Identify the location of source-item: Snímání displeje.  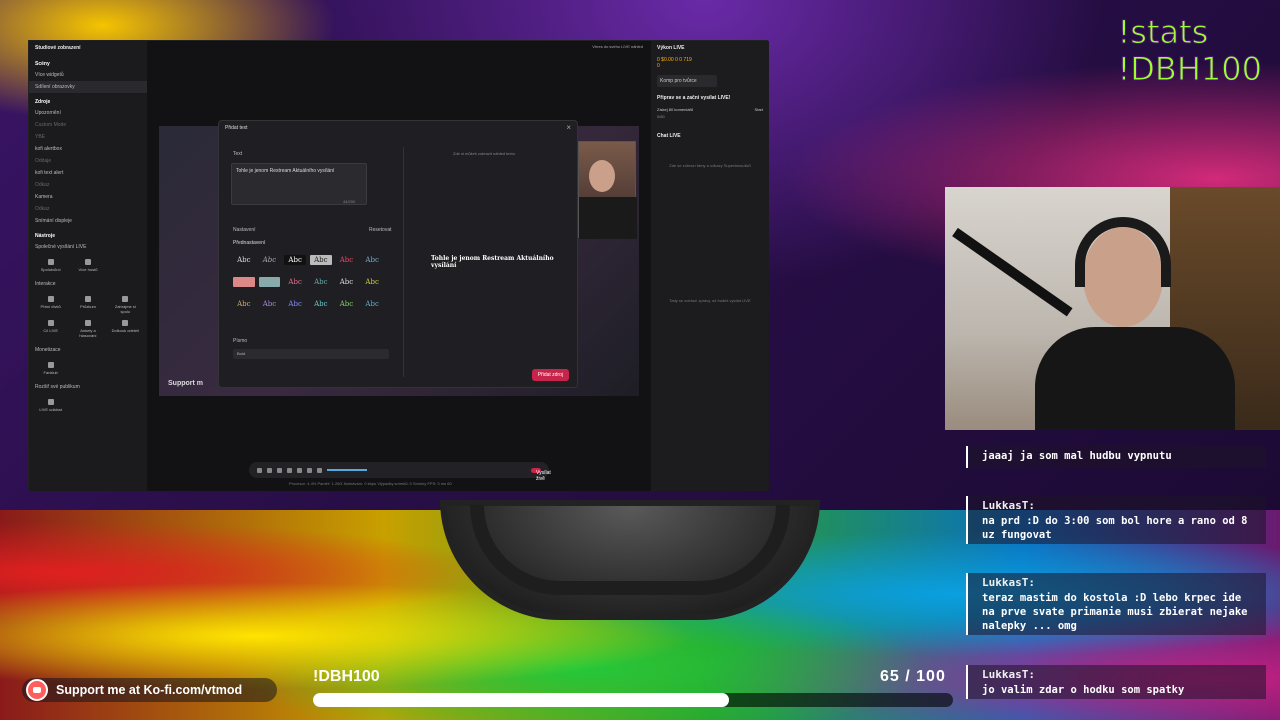
(88, 221).